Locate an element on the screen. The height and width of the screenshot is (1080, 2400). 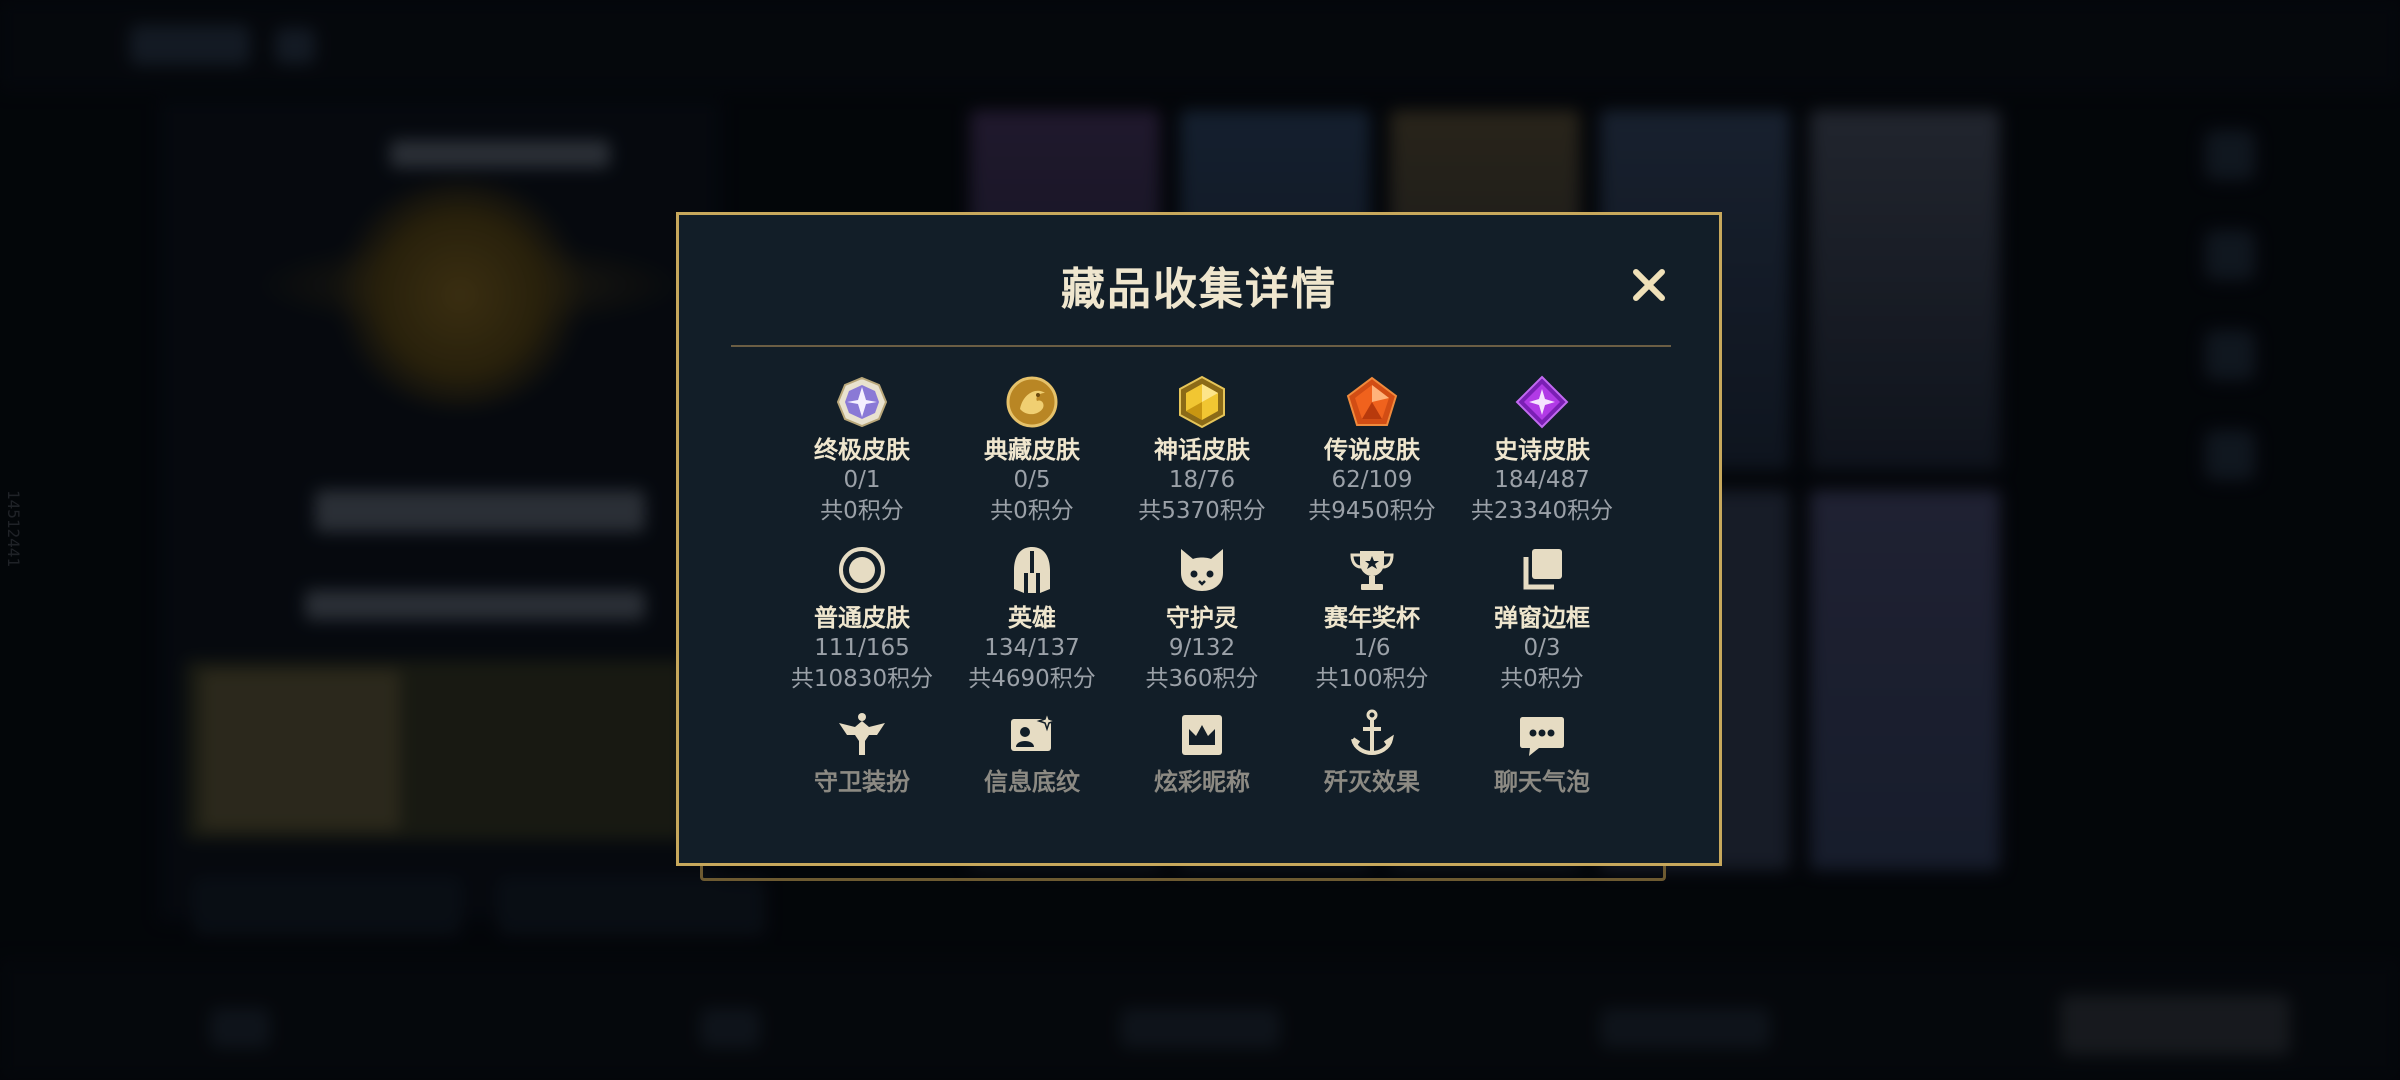
collection-item-name: 神话皮肤 is located at coordinates (1202, 450).